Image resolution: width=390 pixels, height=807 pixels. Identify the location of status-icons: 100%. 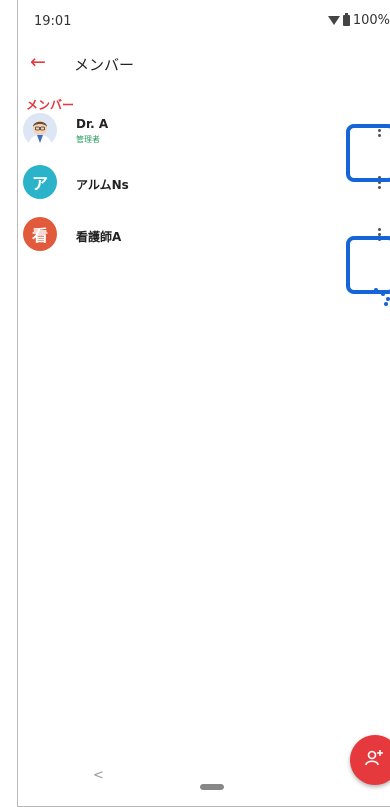
(358, 20).